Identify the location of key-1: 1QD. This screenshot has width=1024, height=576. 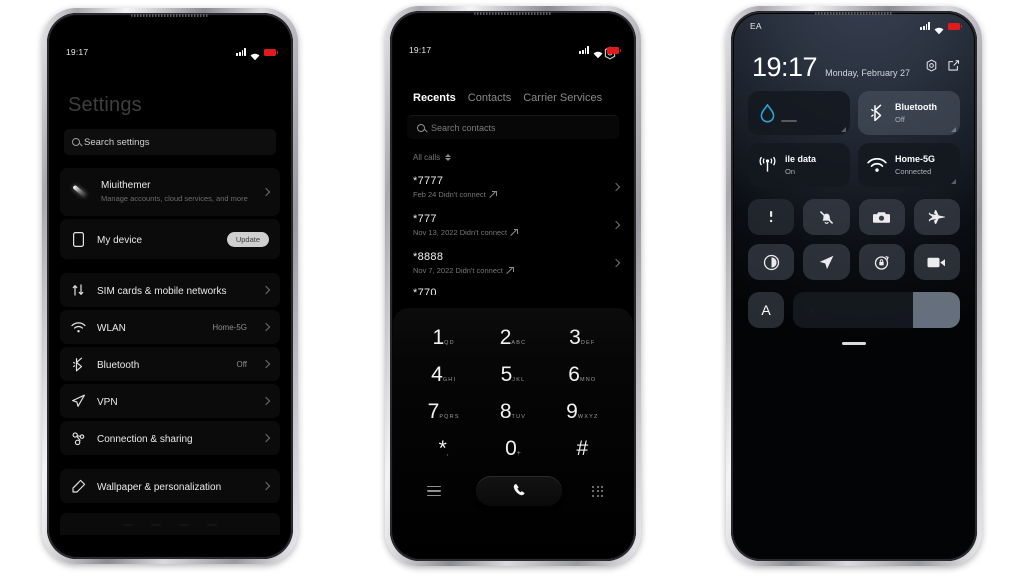
(443, 337).